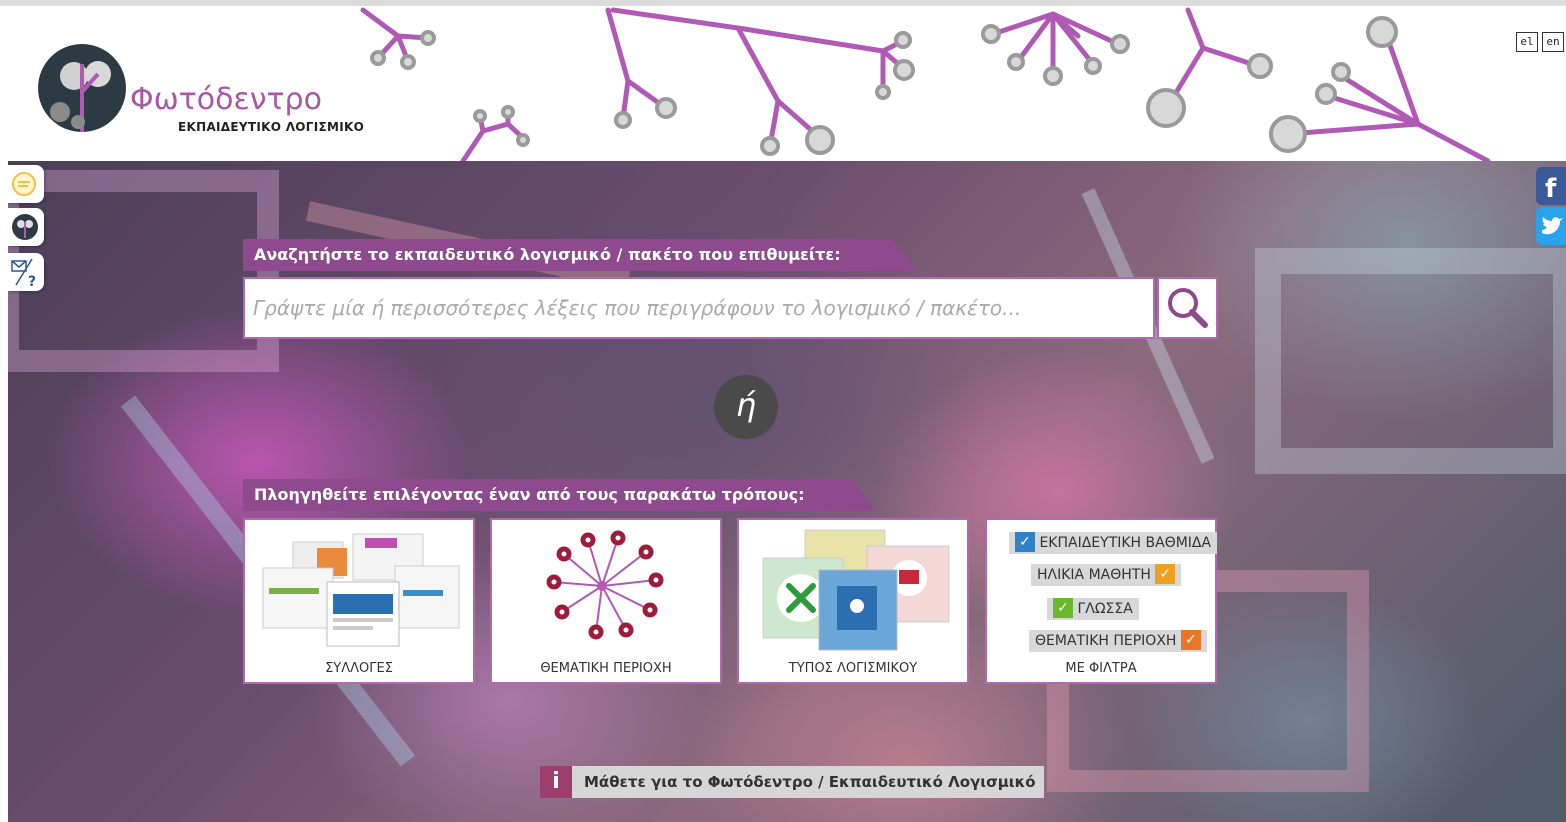  Describe the element at coordinates (271, 127) in the screenshot. I see `brand-subtitle: ΕΚΠΑΙΔΕΥΤΙΚΟ ΛΟΓΙΣΜΙΚΟ` at that location.